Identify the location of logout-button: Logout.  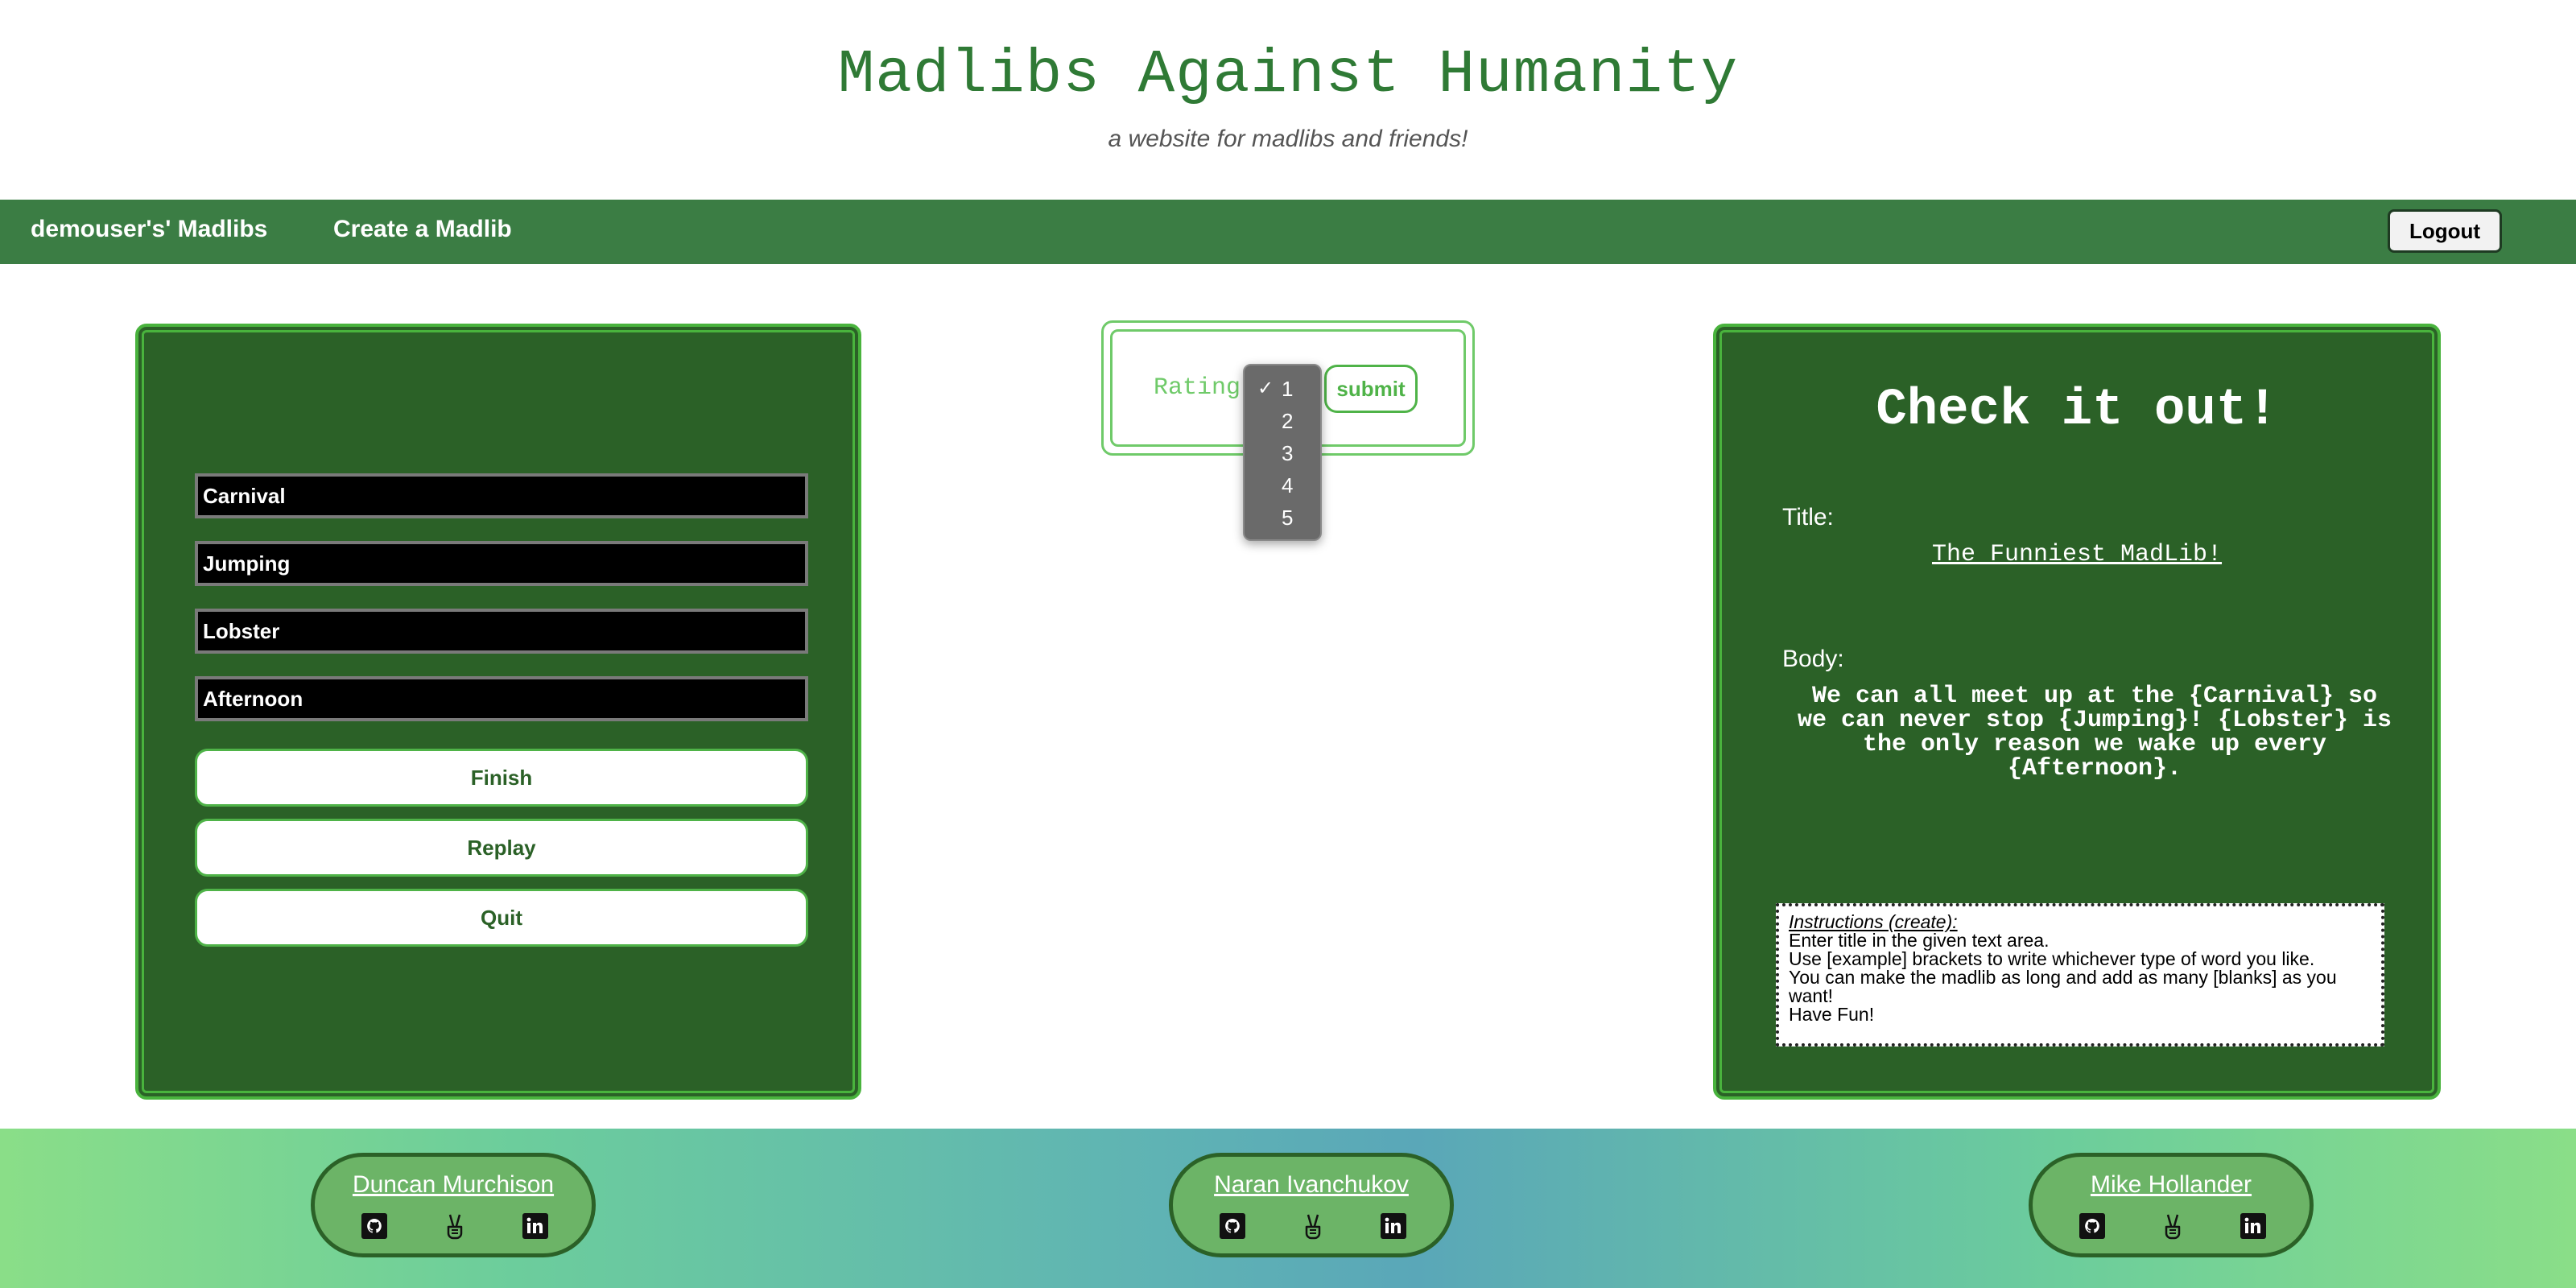
(2445, 231).